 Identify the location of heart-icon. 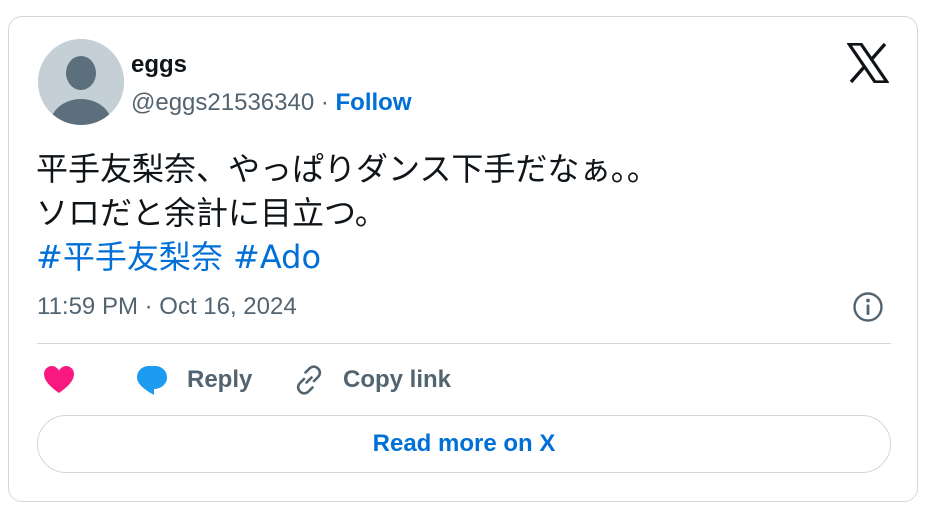
(59, 379).